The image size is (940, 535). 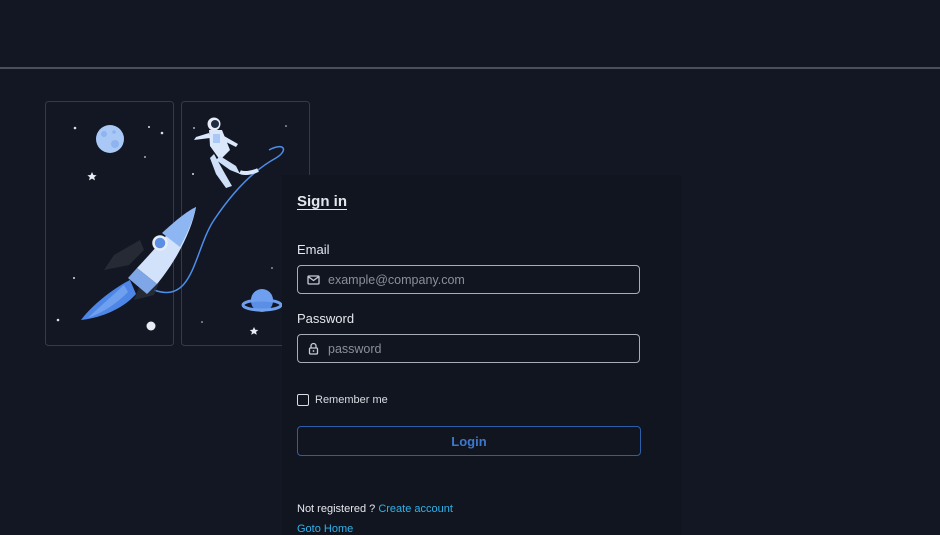 What do you see at coordinates (177, 223) in the screenshot?
I see `space-illustration` at bounding box center [177, 223].